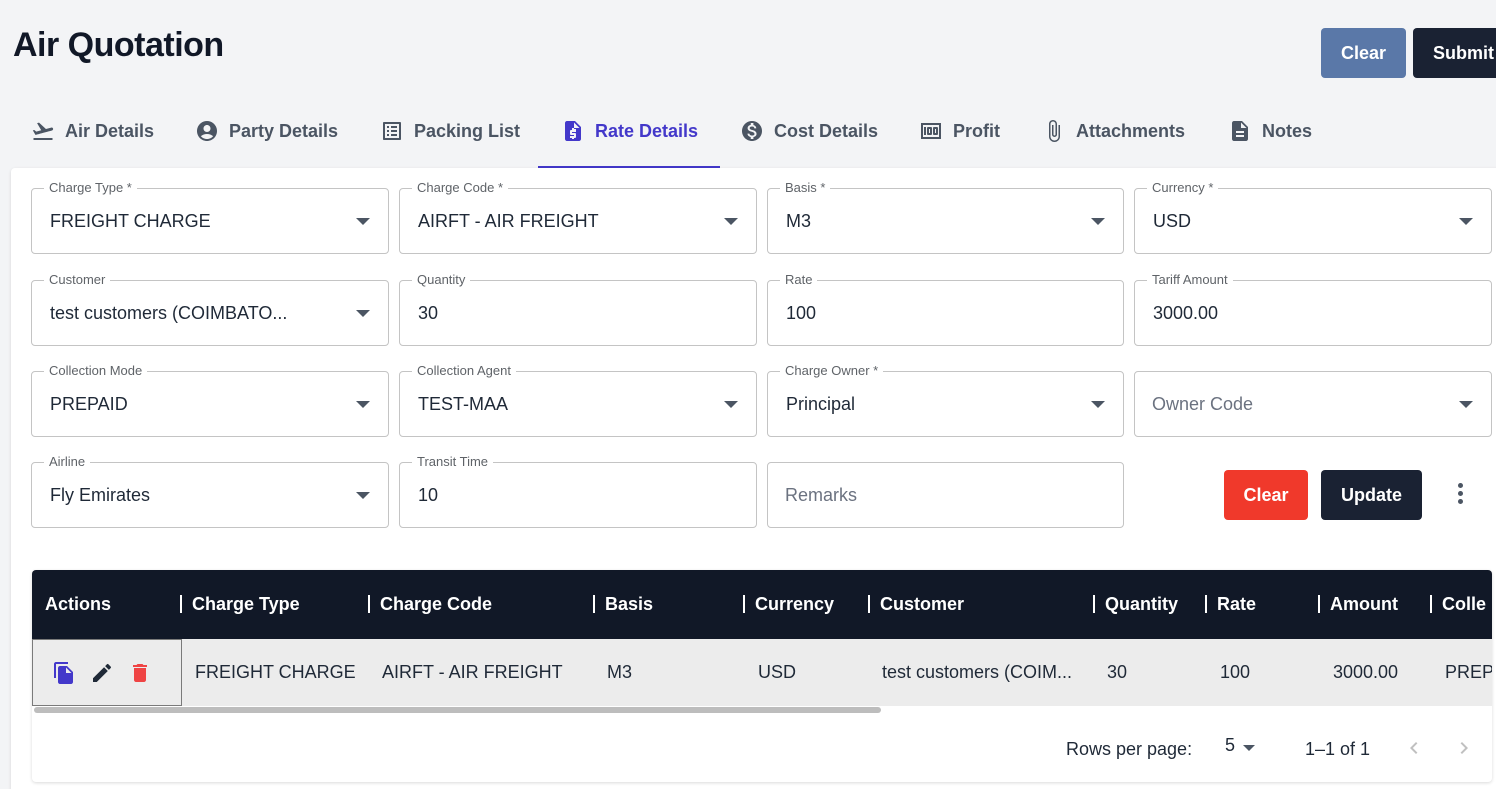 The width and height of the screenshot is (1496, 789). Describe the element at coordinates (976, 130) in the screenshot. I see `tab-label: Profit` at that location.